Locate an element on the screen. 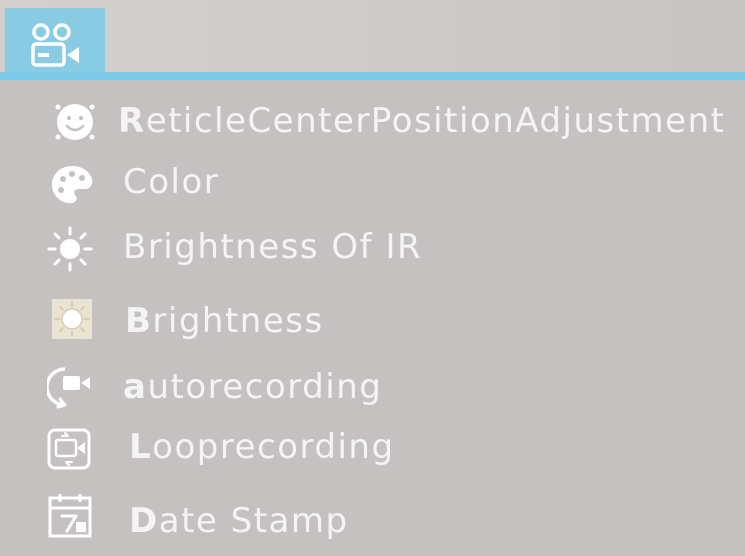 The height and width of the screenshot is (556, 745). sun-icon is located at coordinates (70, 249).